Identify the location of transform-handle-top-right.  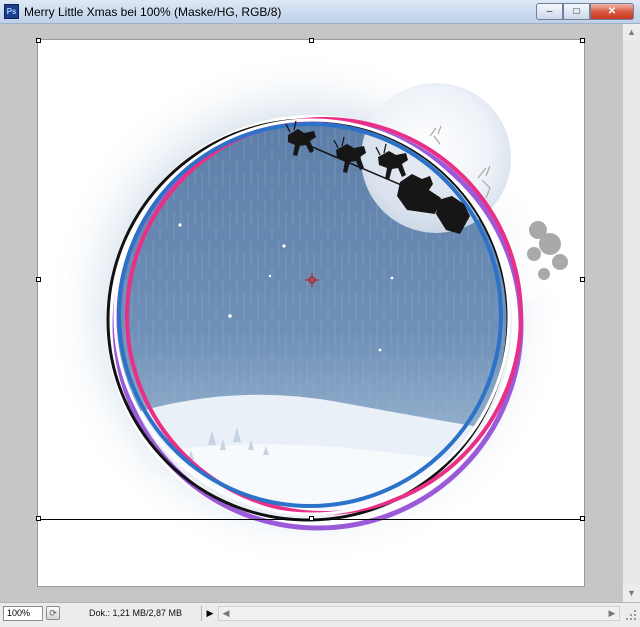
(582, 40).